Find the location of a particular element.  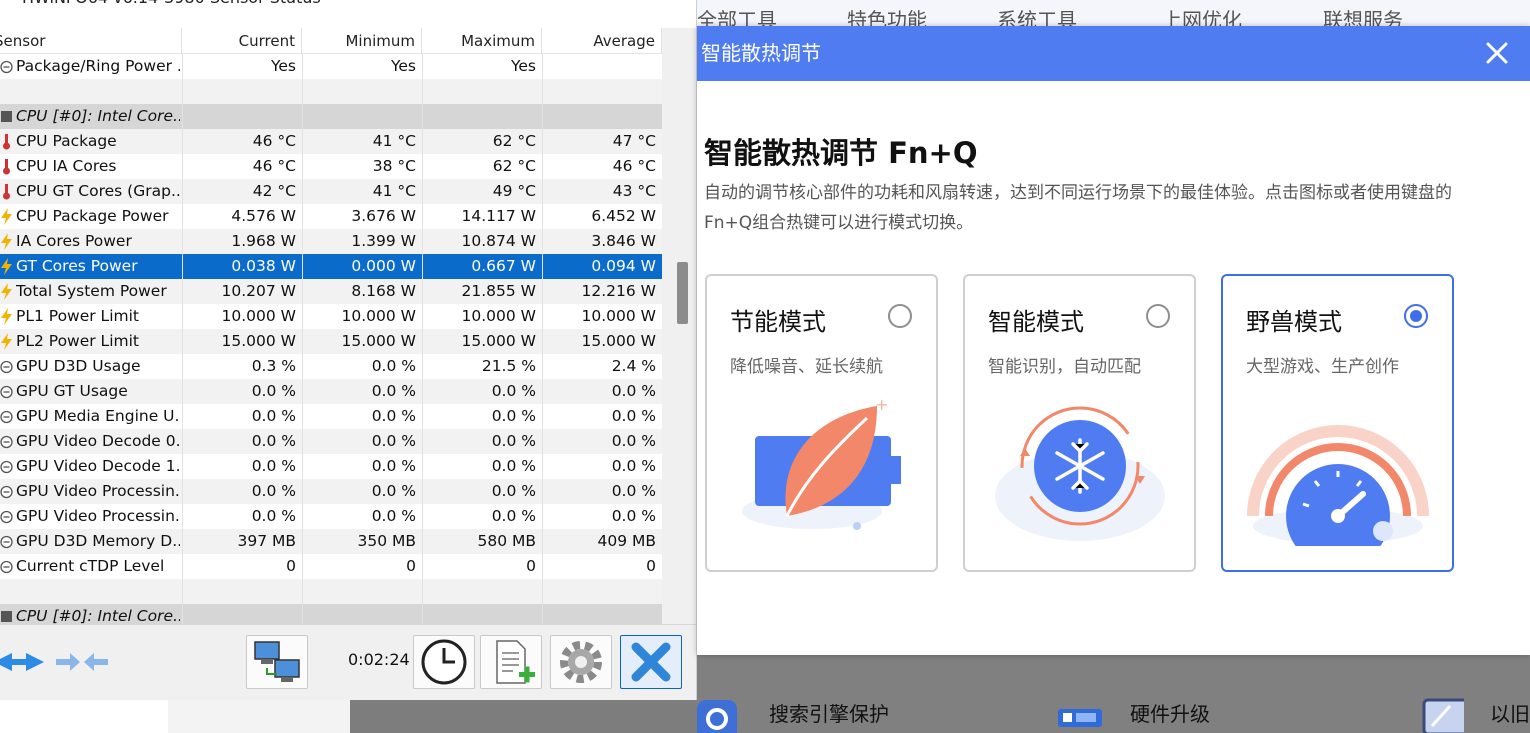

mode-card-beast: 野兽模式 大型游戏、生产创作 is located at coordinates (1337, 423).